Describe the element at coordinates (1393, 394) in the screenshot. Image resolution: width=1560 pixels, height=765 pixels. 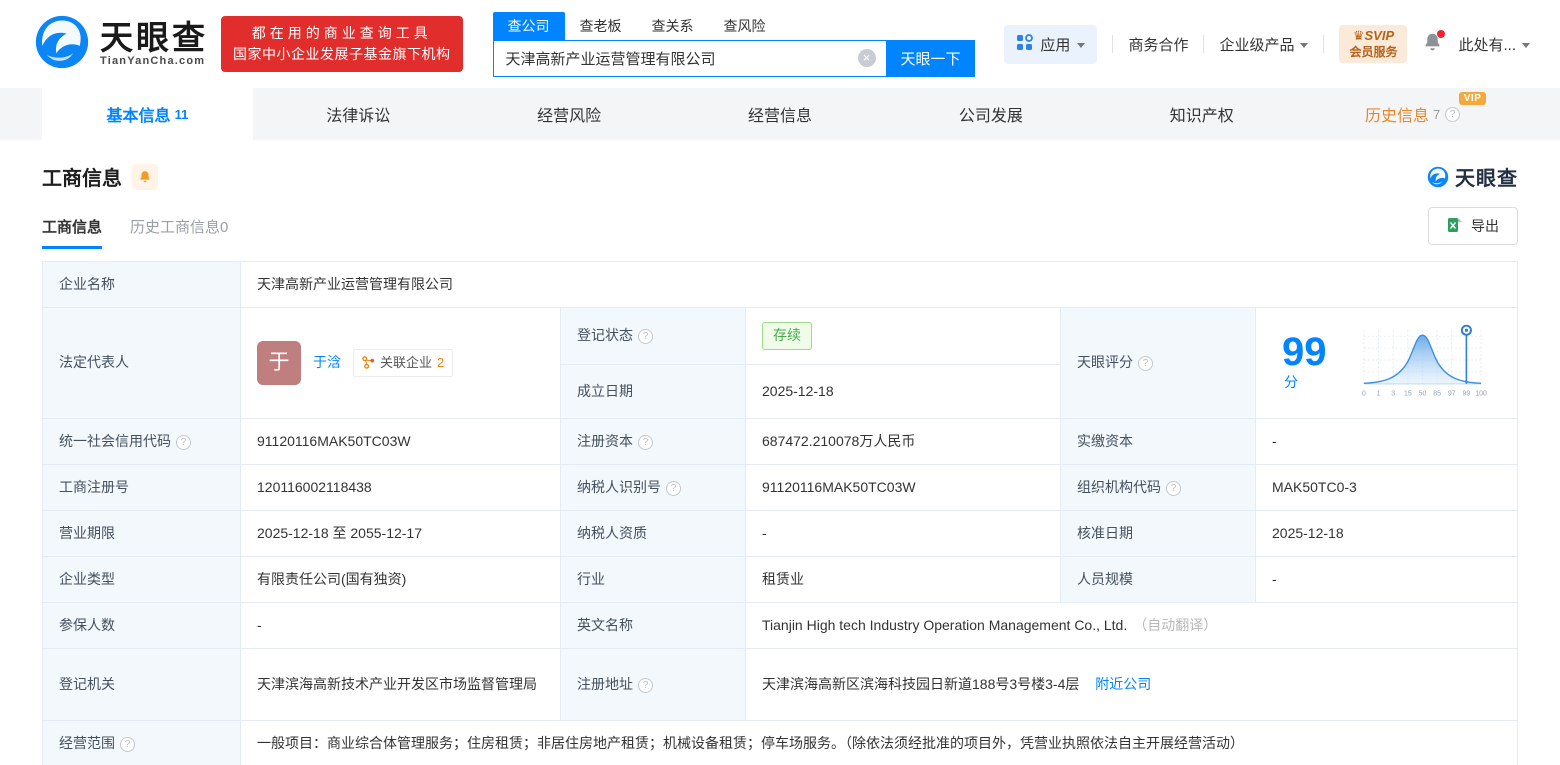
I see `svg-text: 3` at that location.